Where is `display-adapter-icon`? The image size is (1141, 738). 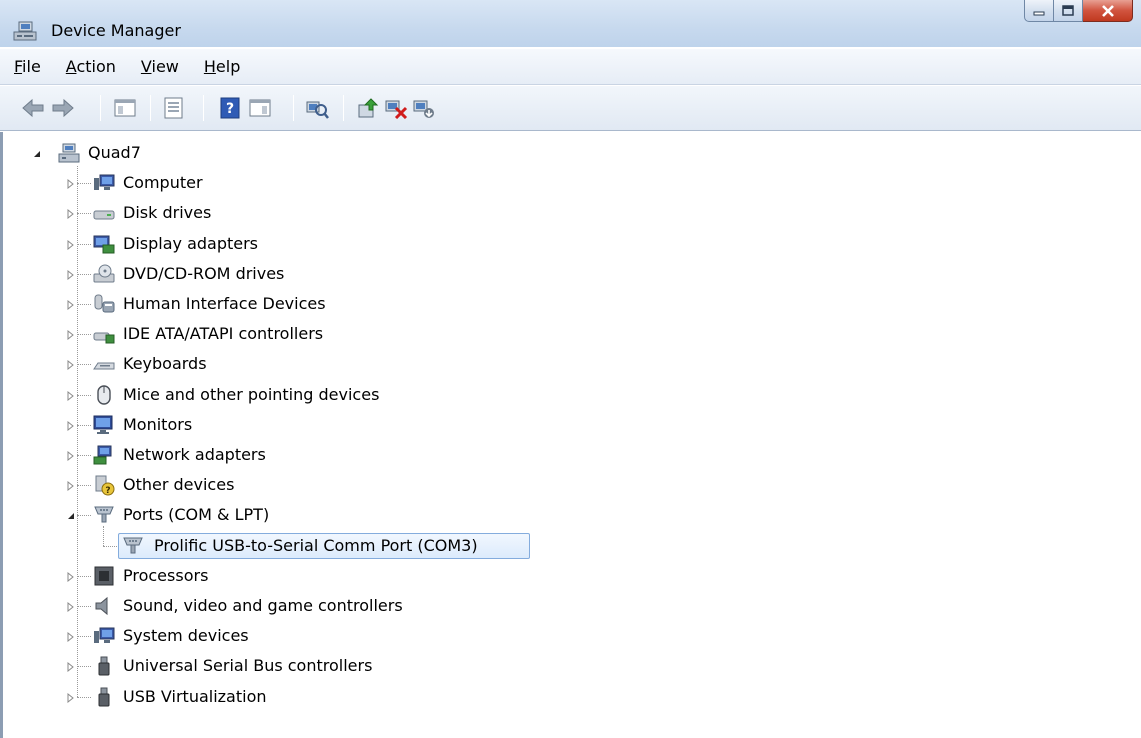 display-adapter-icon is located at coordinates (104, 244).